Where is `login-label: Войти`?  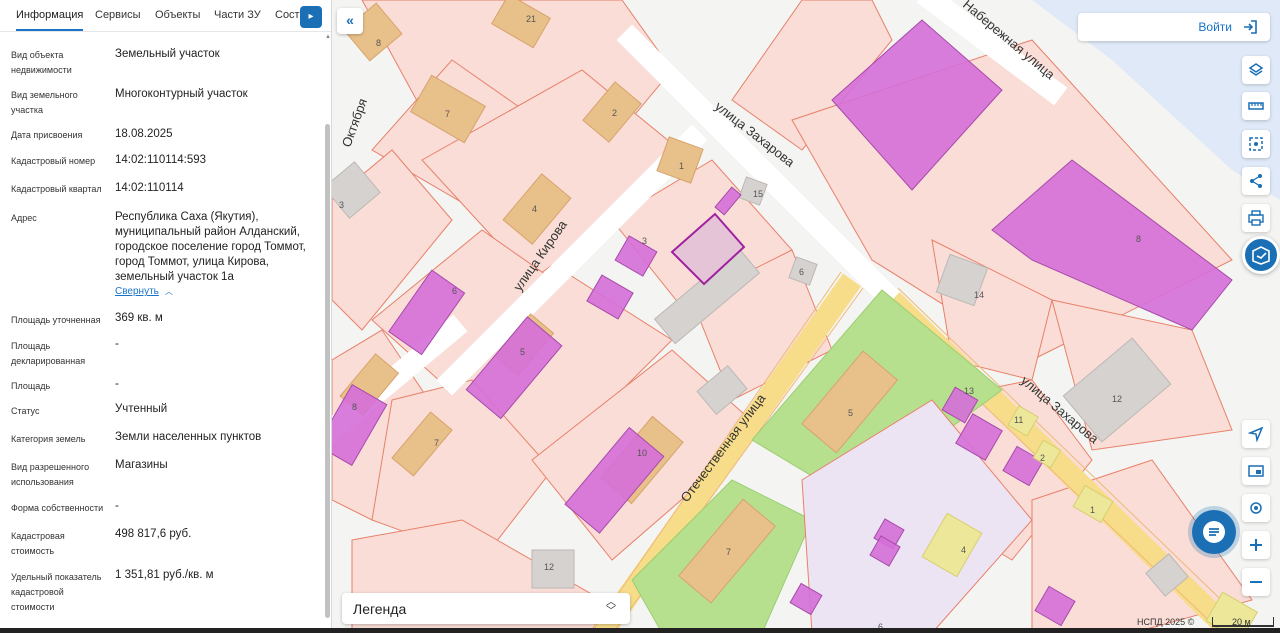
login-label: Войти is located at coordinates (1215, 27).